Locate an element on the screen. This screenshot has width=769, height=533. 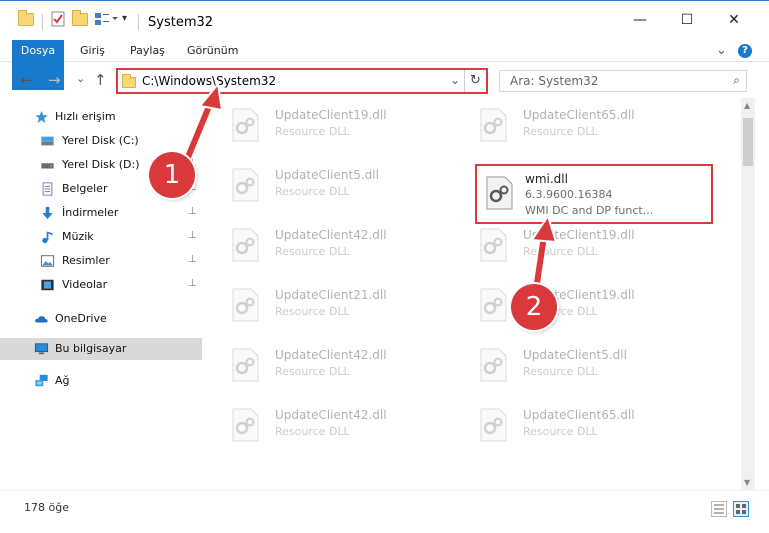
documents-icon is located at coordinates (47, 189).